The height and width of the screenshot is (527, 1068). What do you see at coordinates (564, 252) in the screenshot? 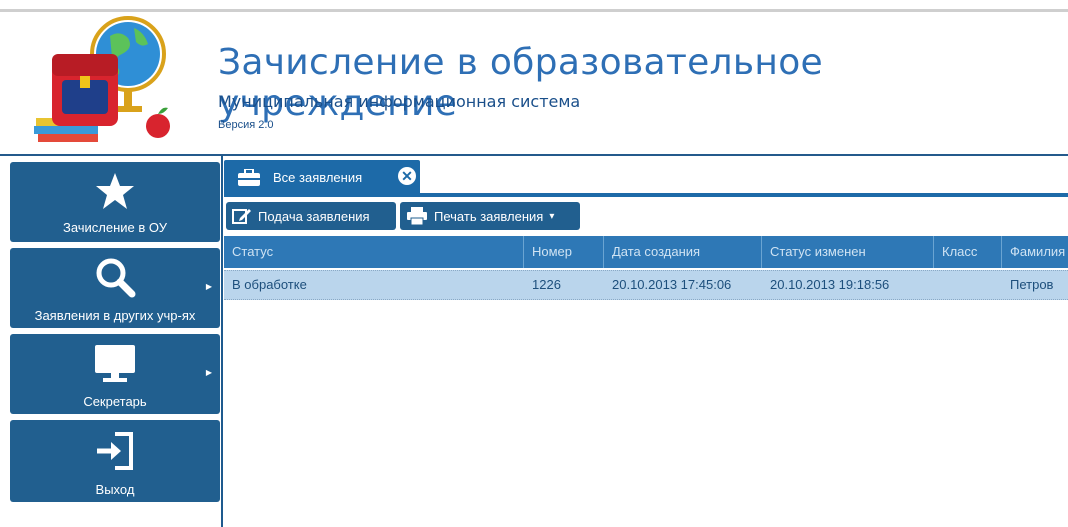
I see `column-header-number: Номер` at bounding box center [564, 252].